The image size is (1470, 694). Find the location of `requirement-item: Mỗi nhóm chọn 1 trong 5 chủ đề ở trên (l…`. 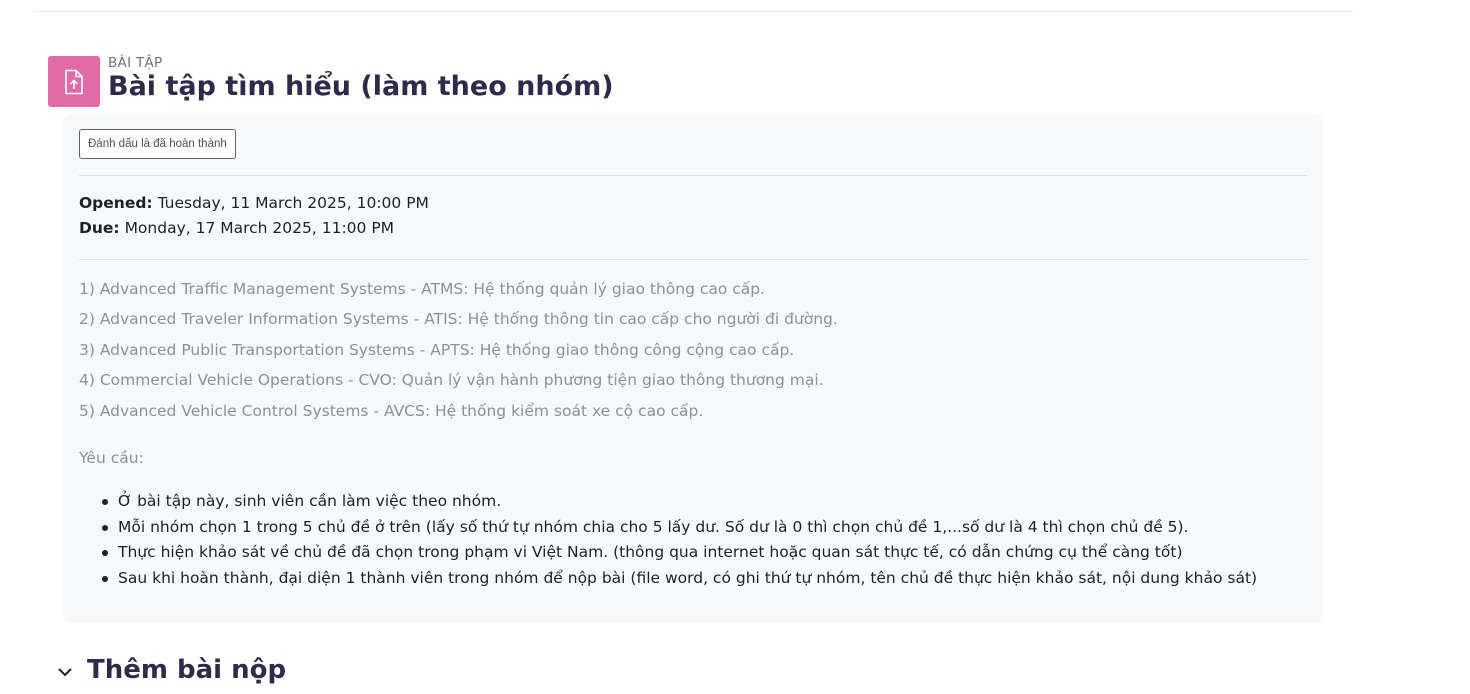

requirement-item: Mỗi nhóm chọn 1 trong 5 chủ đề ở trên (l… is located at coordinates (678, 529).